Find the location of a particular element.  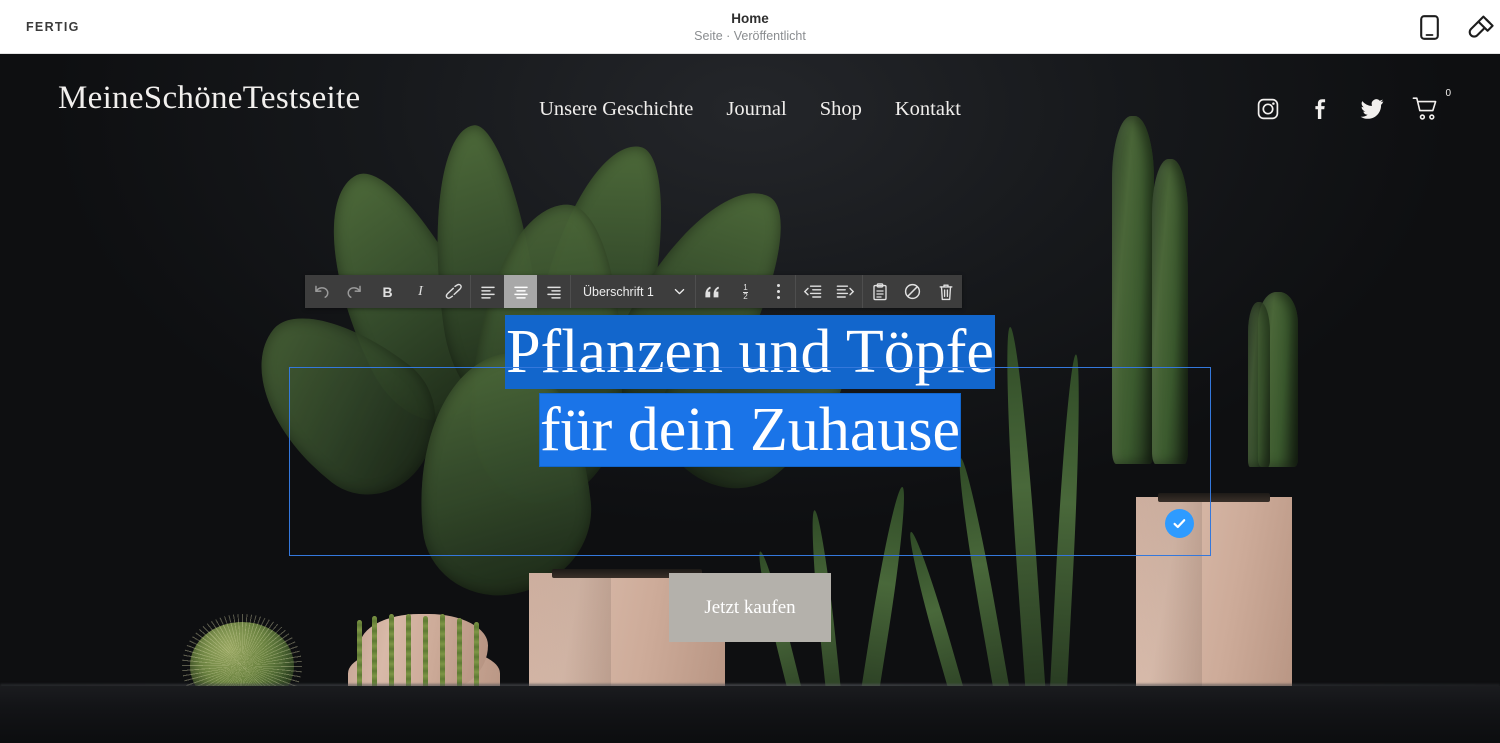

hero-heading-line-2: für dein Zuhause is located at coordinates (750, 430).